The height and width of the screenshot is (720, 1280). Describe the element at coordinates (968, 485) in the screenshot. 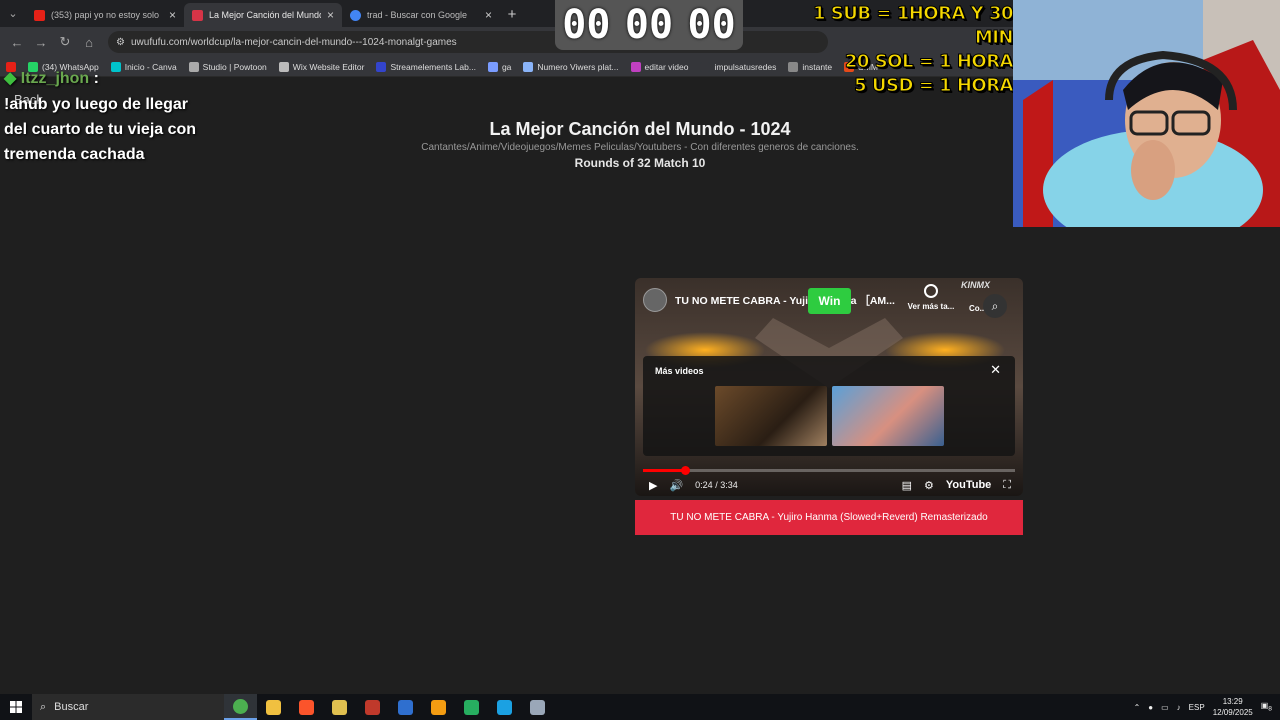

I see `youtube-logo: YouTube` at that location.